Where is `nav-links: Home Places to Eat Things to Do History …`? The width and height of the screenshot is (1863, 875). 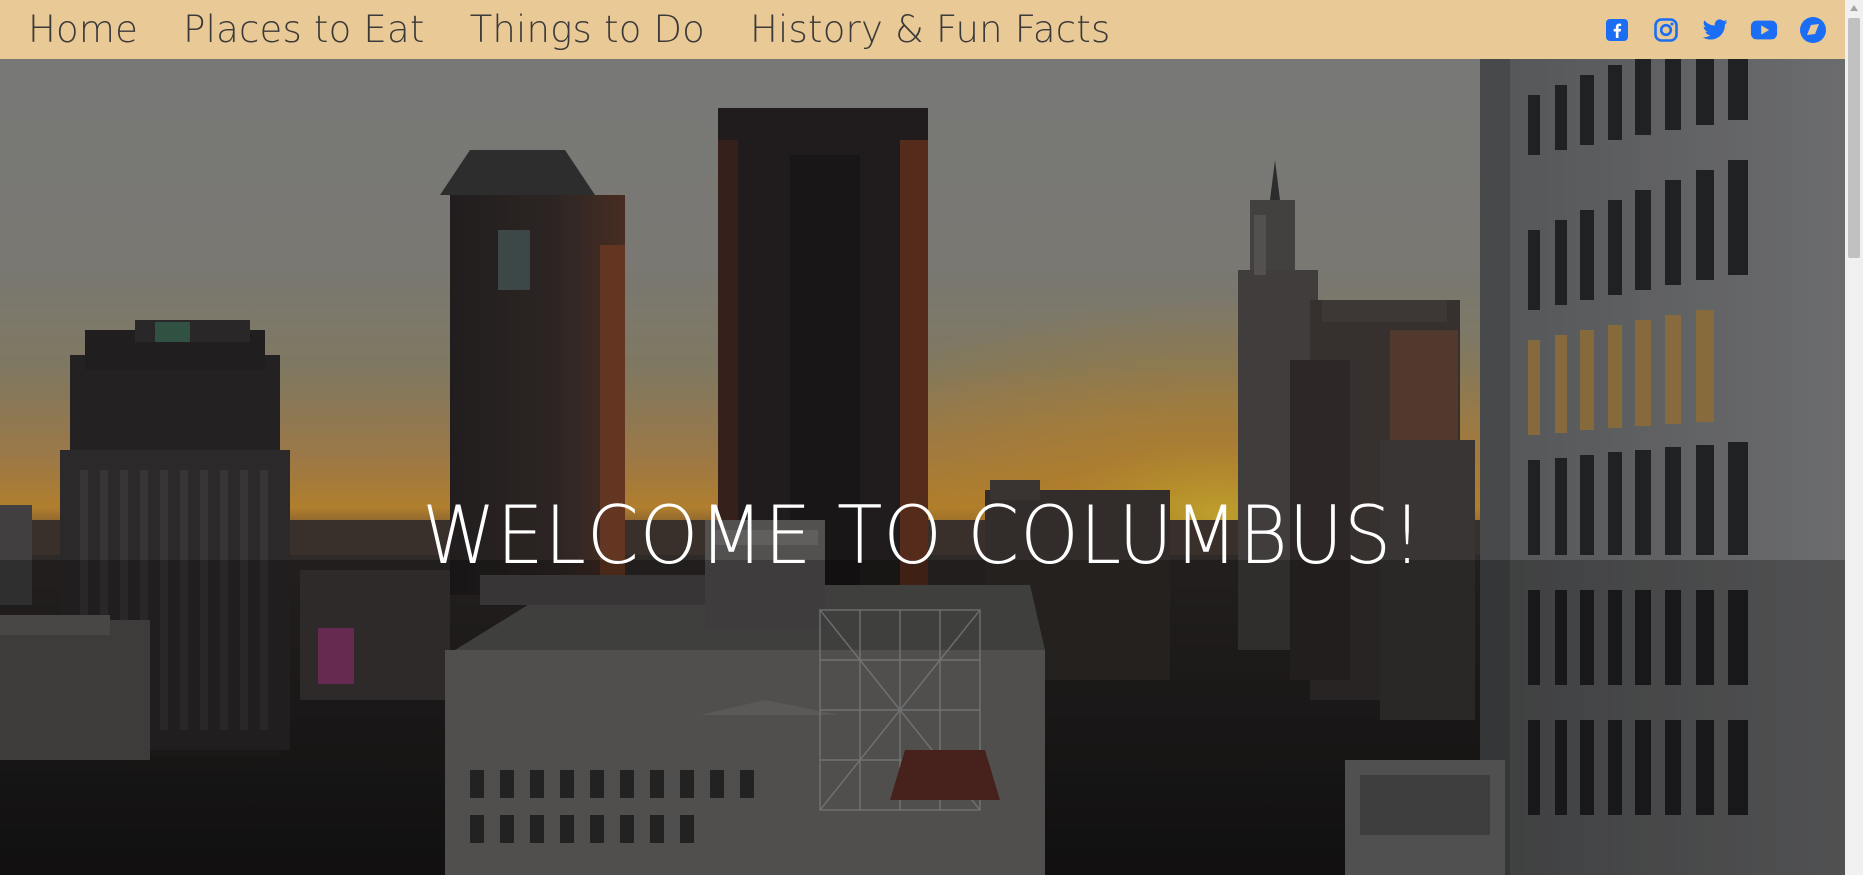 nav-links: Home Places to Eat Things to Do History … is located at coordinates (577, 29).